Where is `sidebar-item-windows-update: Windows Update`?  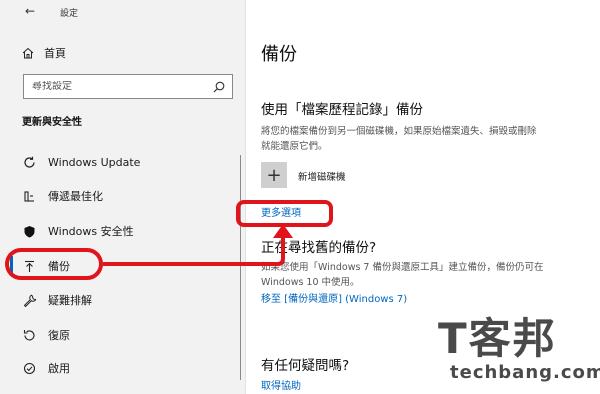 sidebar-item-windows-update: Windows Update is located at coordinates (81, 162).